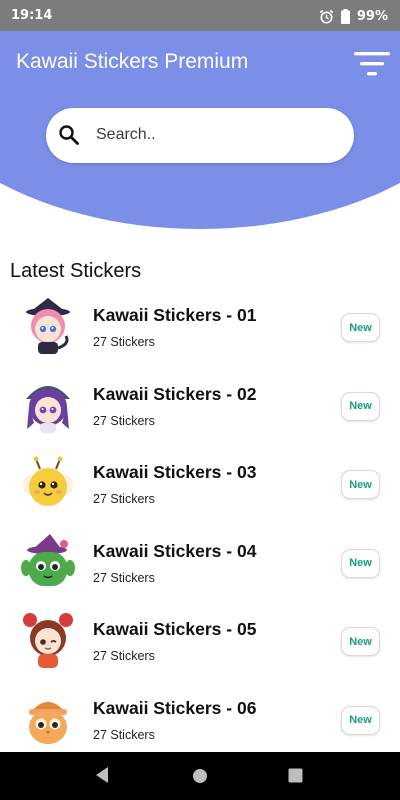 Image resolution: width=400 pixels, height=800 pixels. I want to click on status-bar: 19:14 99%, so click(200, 15).